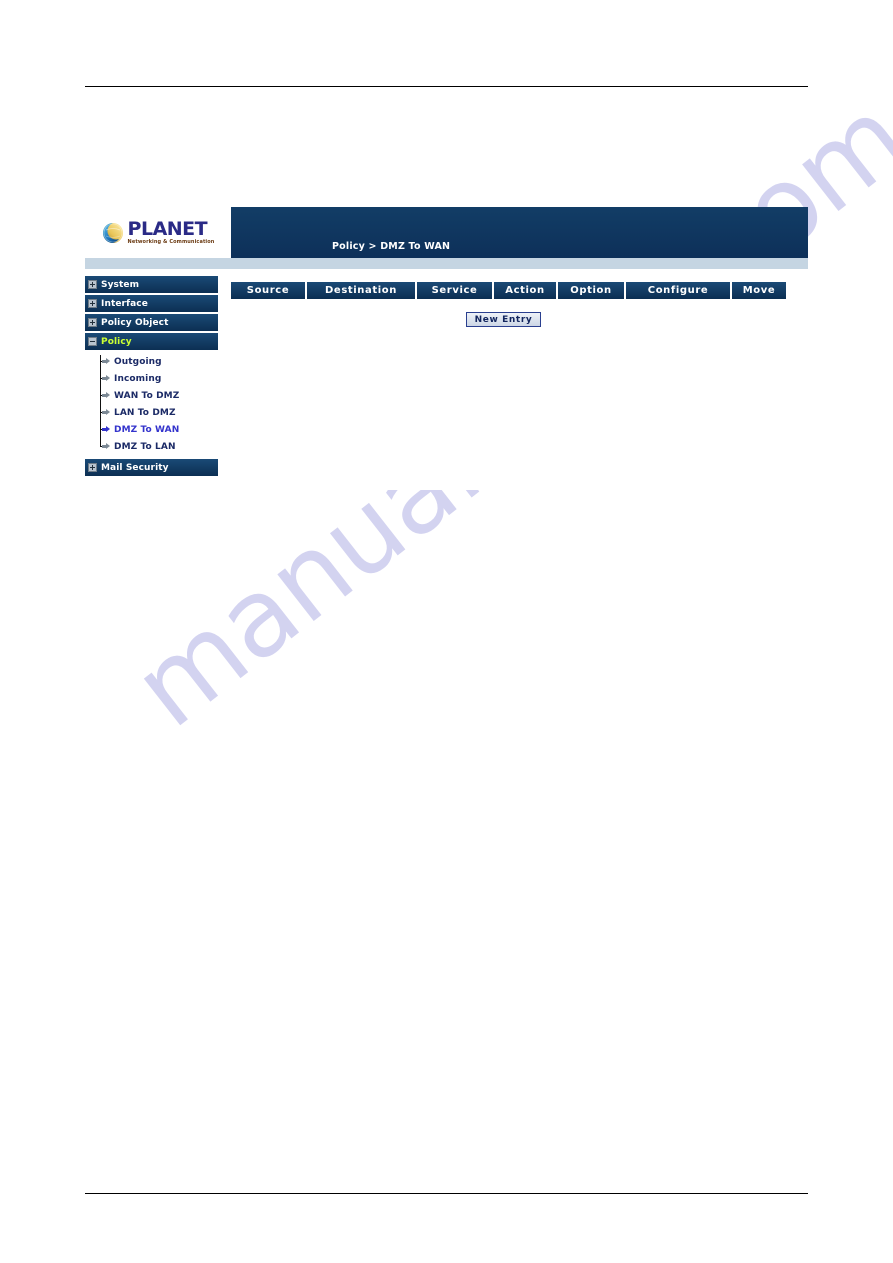 The width and height of the screenshot is (893, 1263). I want to click on column-header-action: Action, so click(525, 290).